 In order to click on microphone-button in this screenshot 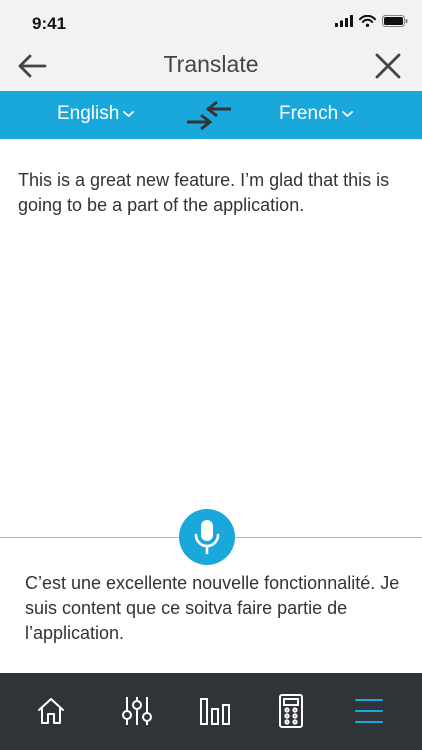, I will do `click(207, 537)`.